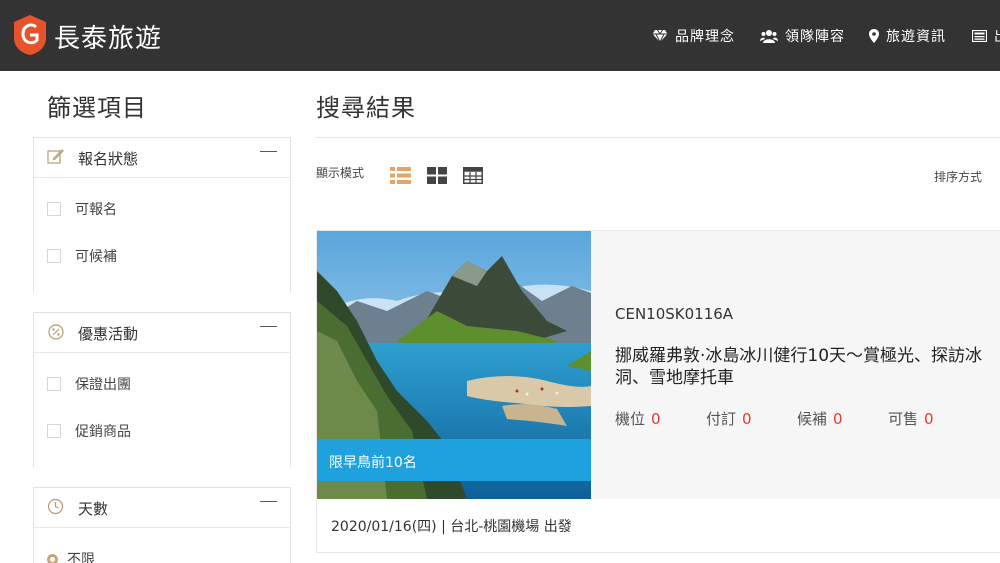  Describe the element at coordinates (366, 108) in the screenshot. I see `results-title: 搜尋結果` at that location.